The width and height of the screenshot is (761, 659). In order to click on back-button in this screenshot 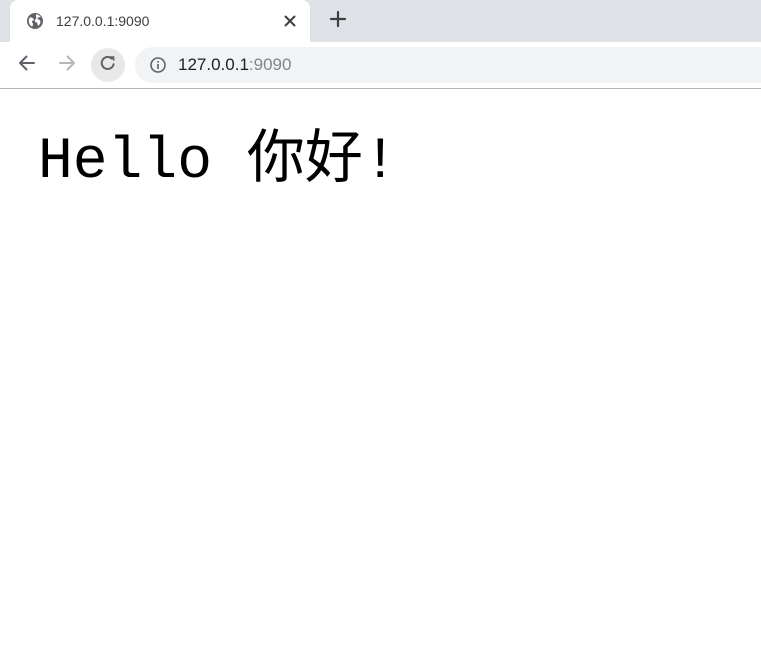, I will do `click(27, 65)`.